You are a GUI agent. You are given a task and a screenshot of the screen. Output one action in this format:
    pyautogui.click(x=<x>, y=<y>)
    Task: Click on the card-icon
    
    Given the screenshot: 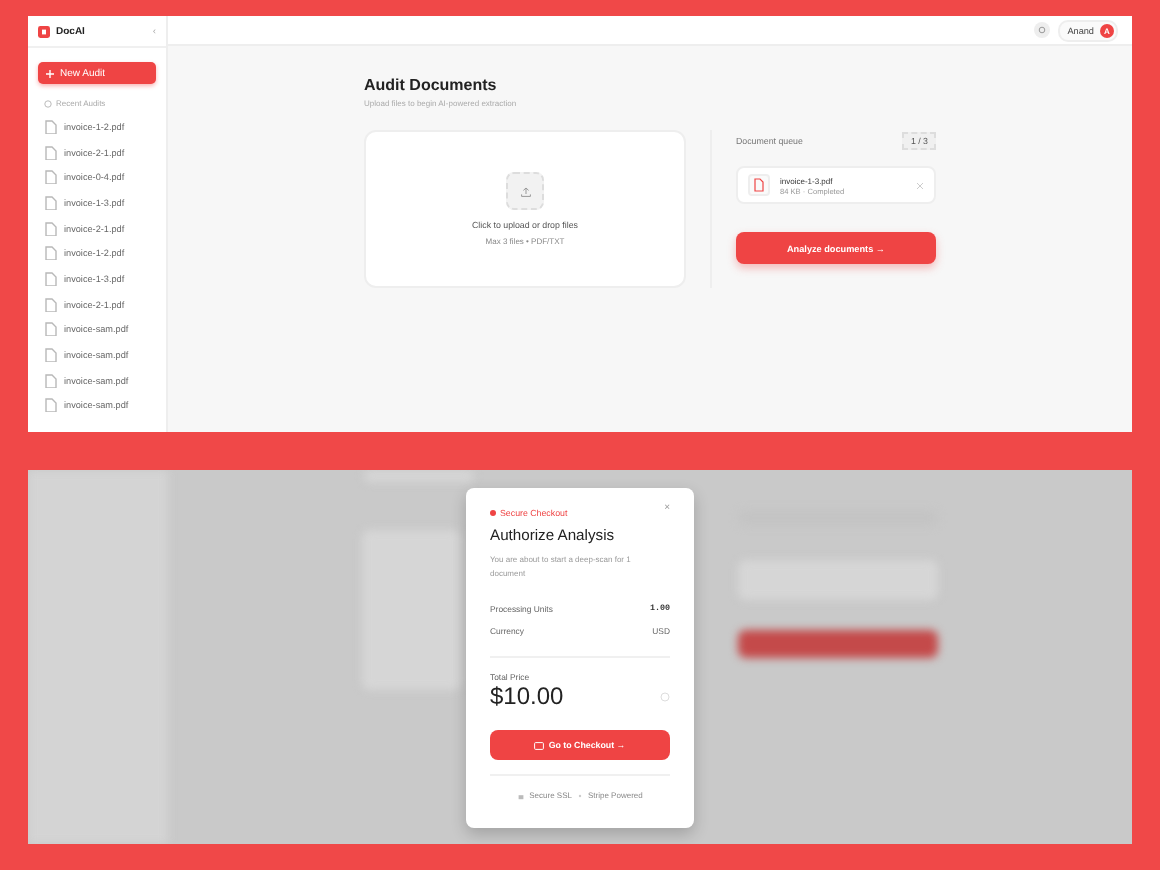 What is the action you would take?
    pyautogui.click(x=539, y=745)
    